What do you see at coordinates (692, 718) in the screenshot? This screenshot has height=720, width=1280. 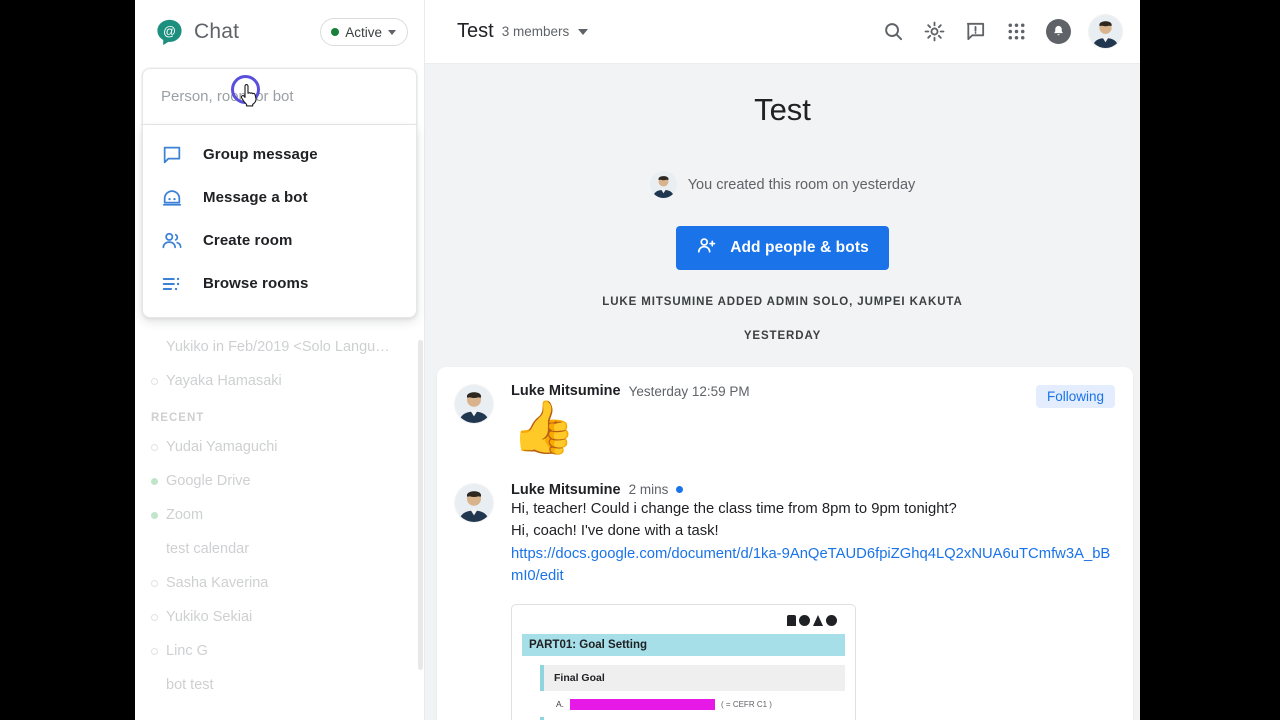 I see `doc-continuation` at bounding box center [692, 718].